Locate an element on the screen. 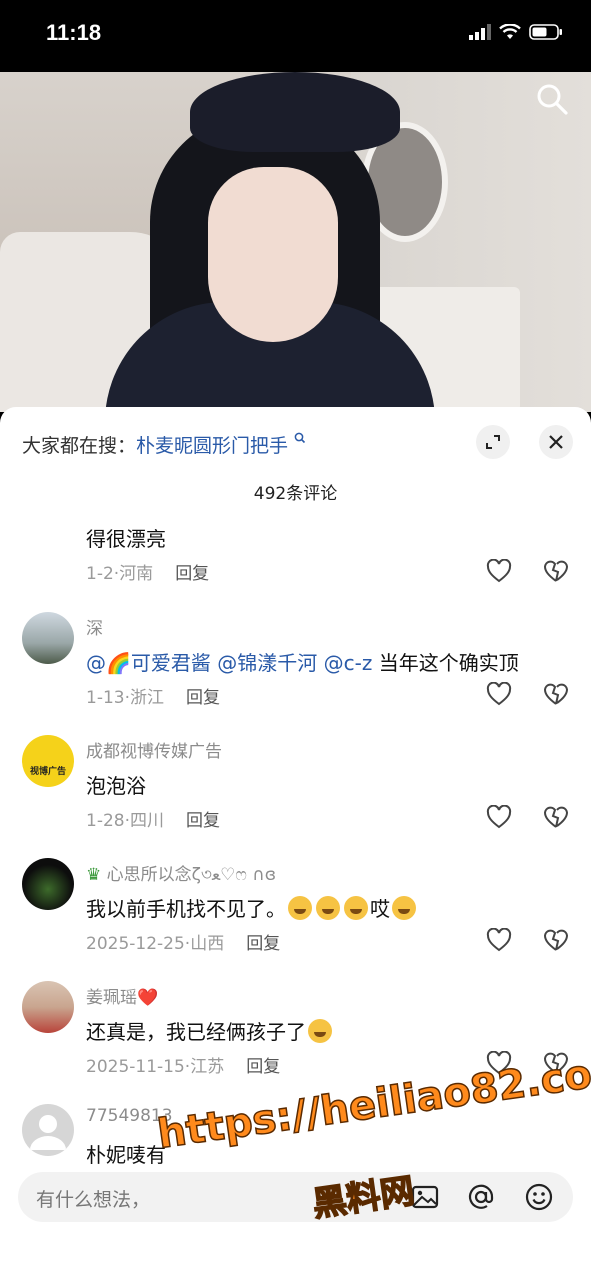 The width and height of the screenshot is (591, 1280). status-time: 11:18 is located at coordinates (74, 32).